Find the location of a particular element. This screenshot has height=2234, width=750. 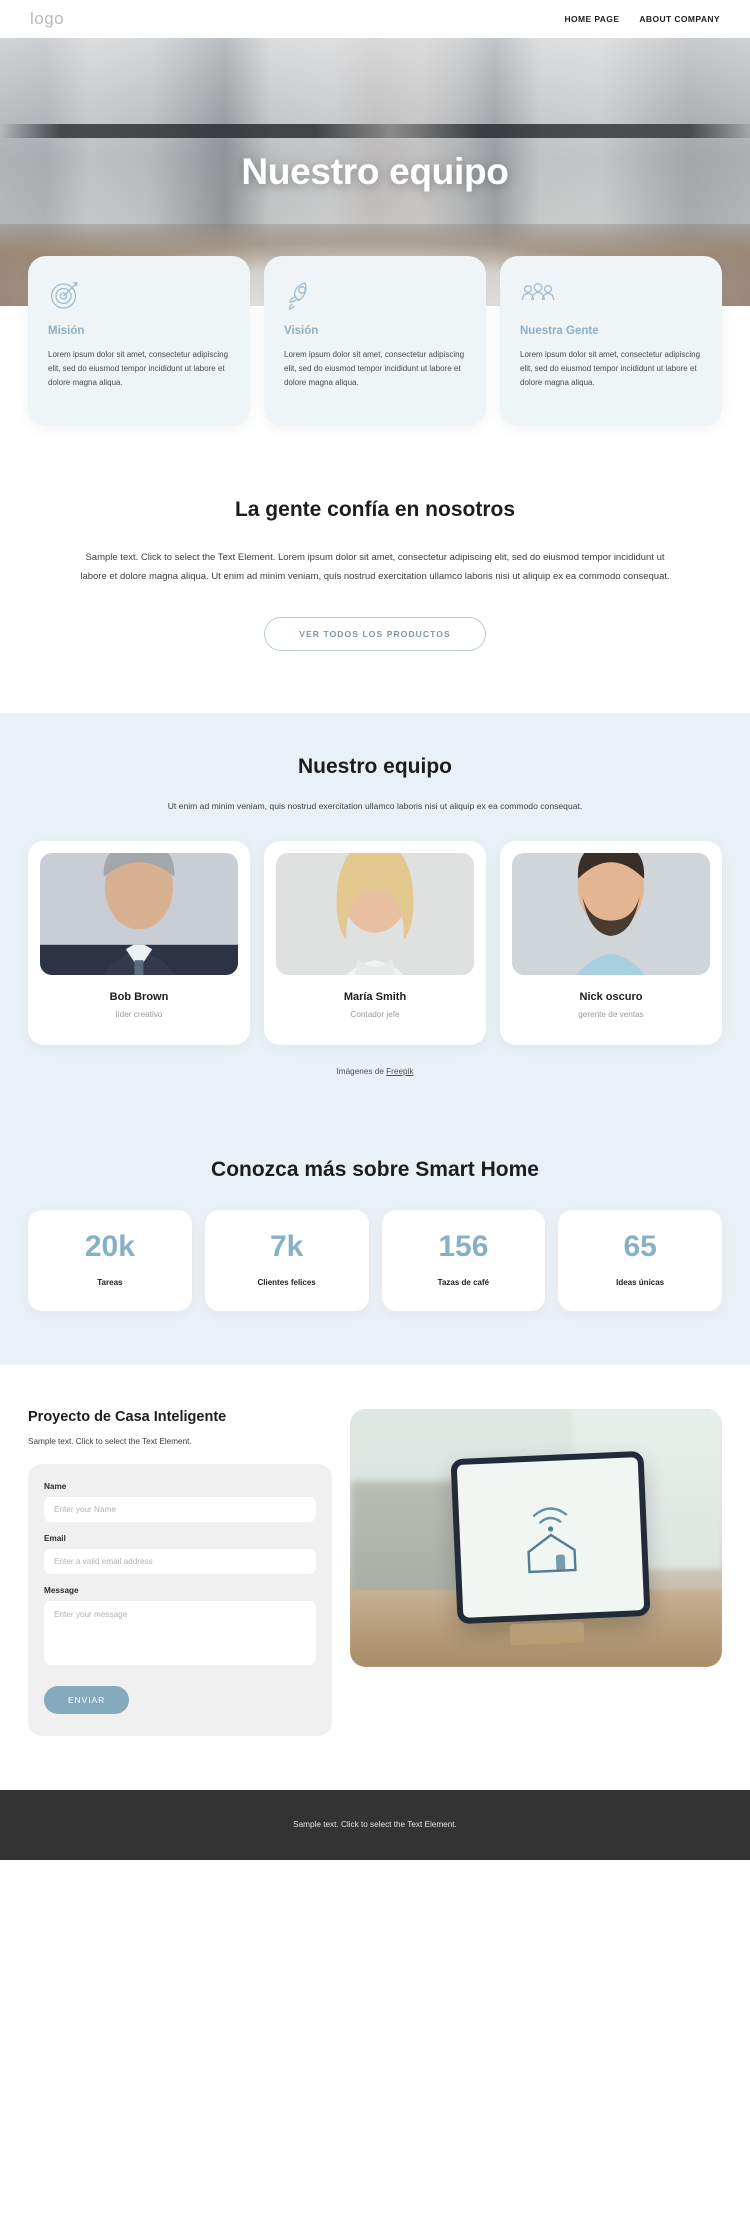

name-label: Name is located at coordinates (55, 1486).